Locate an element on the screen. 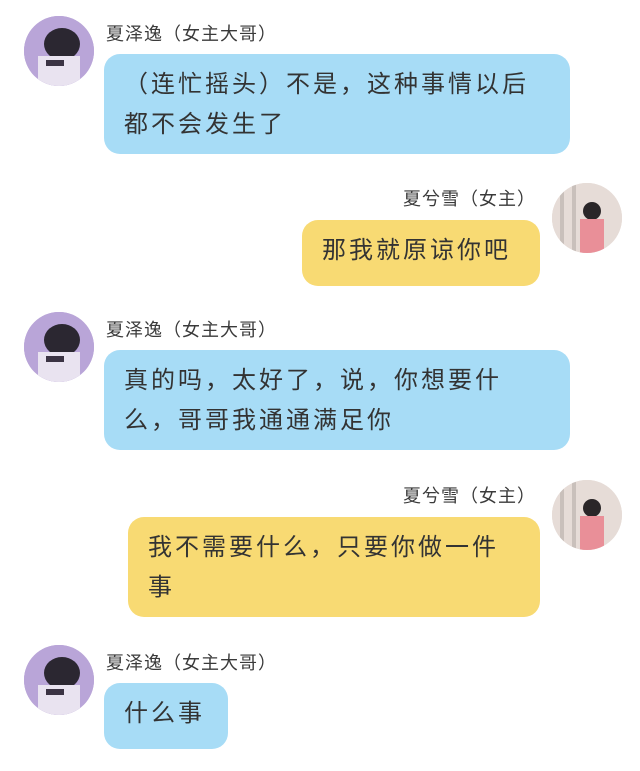 Image resolution: width=640 pixels, height=771 pixels. message-bubble: （连忙摇头）不是，这种事情以后都不会发生了 is located at coordinates (337, 104).